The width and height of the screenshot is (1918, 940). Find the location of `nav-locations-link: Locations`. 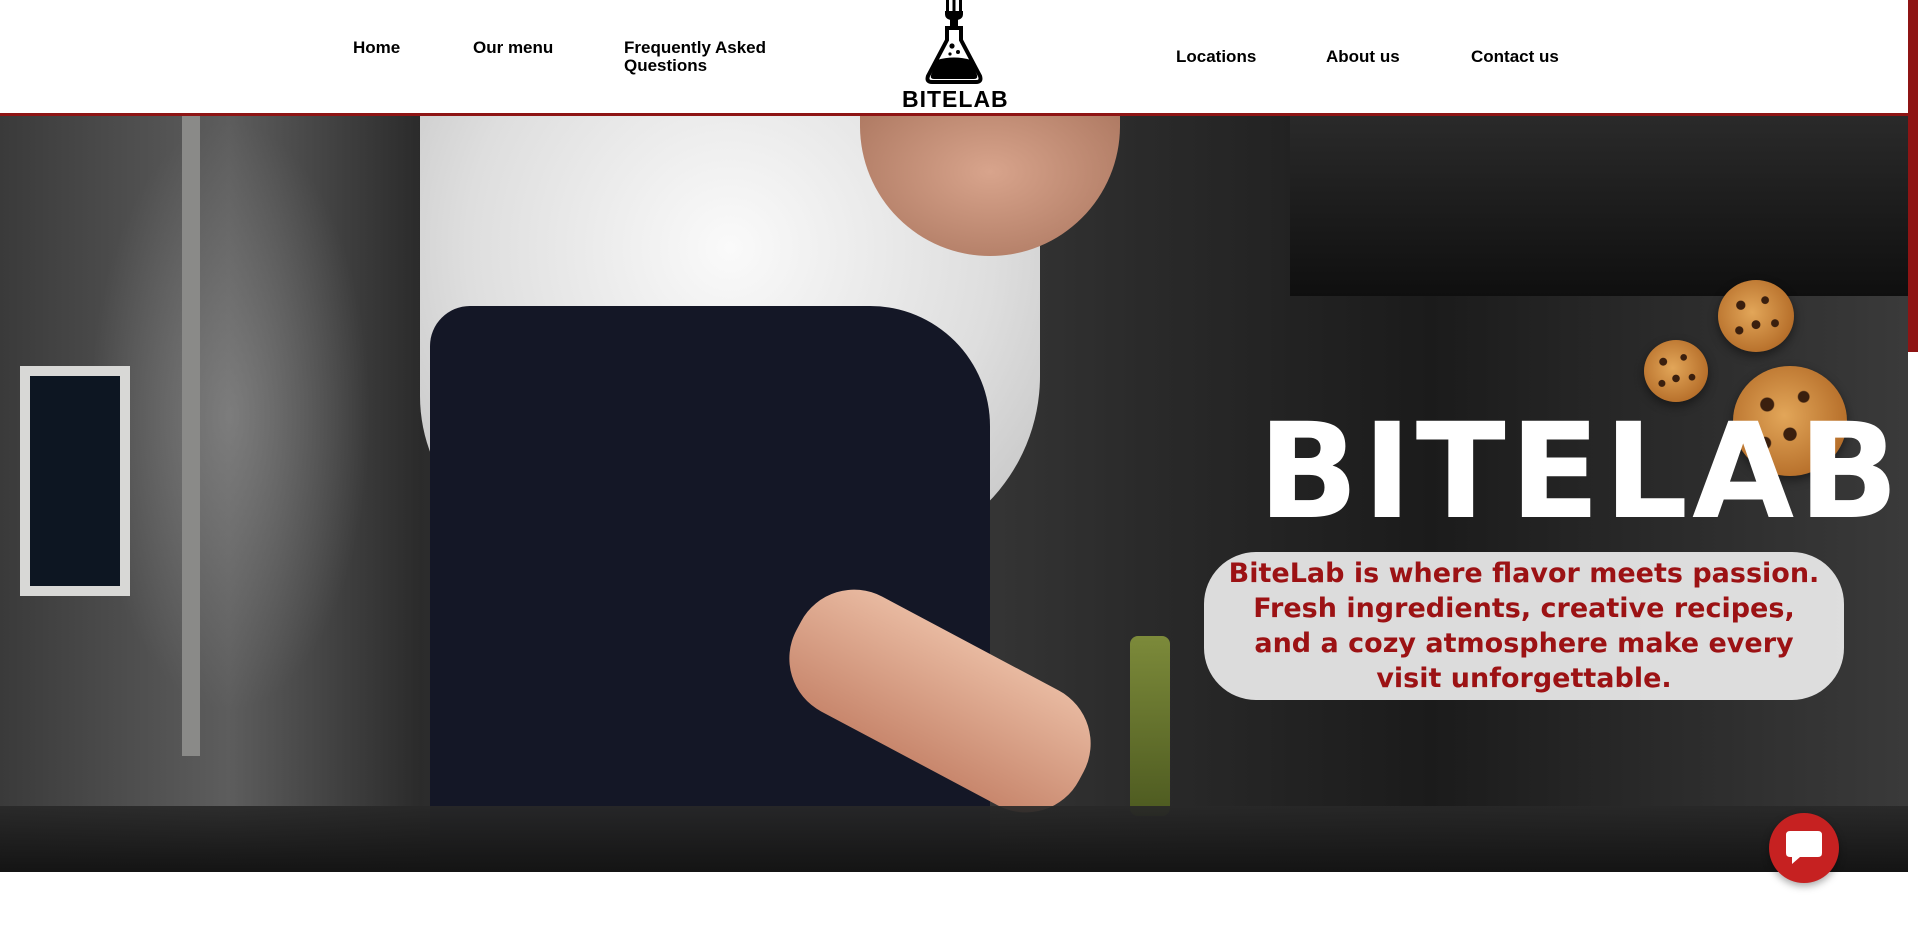

nav-locations-link: Locations is located at coordinates (1216, 57).